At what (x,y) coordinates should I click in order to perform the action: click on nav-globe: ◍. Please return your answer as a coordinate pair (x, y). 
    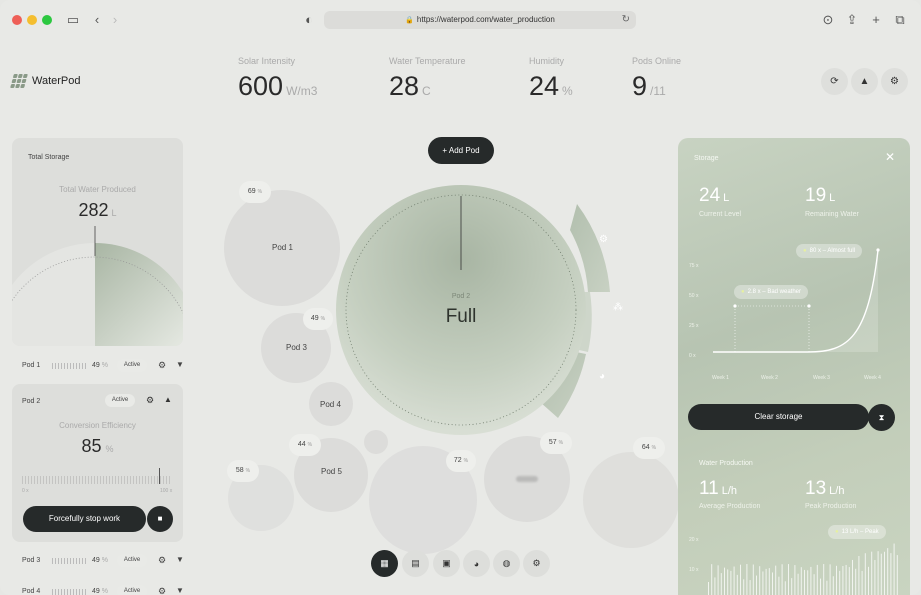
    Looking at the image, I should click on (506, 563).